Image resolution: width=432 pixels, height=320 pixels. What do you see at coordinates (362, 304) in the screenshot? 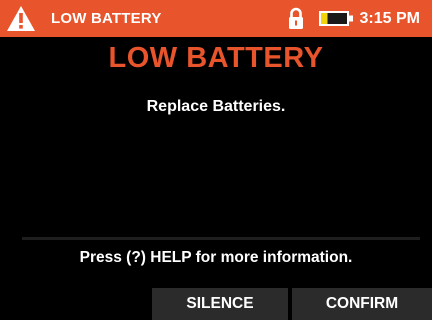
I see `confirm-button: CONFIRM` at bounding box center [362, 304].